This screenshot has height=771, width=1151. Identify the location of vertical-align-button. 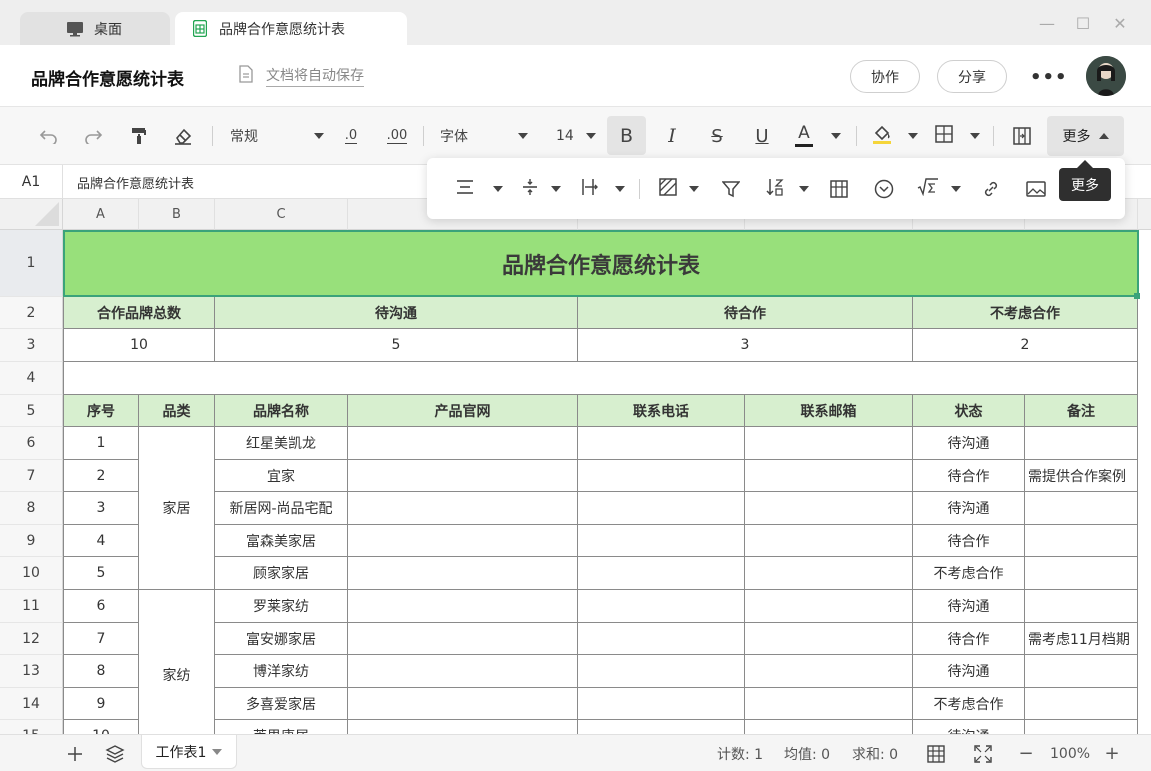
(541, 188).